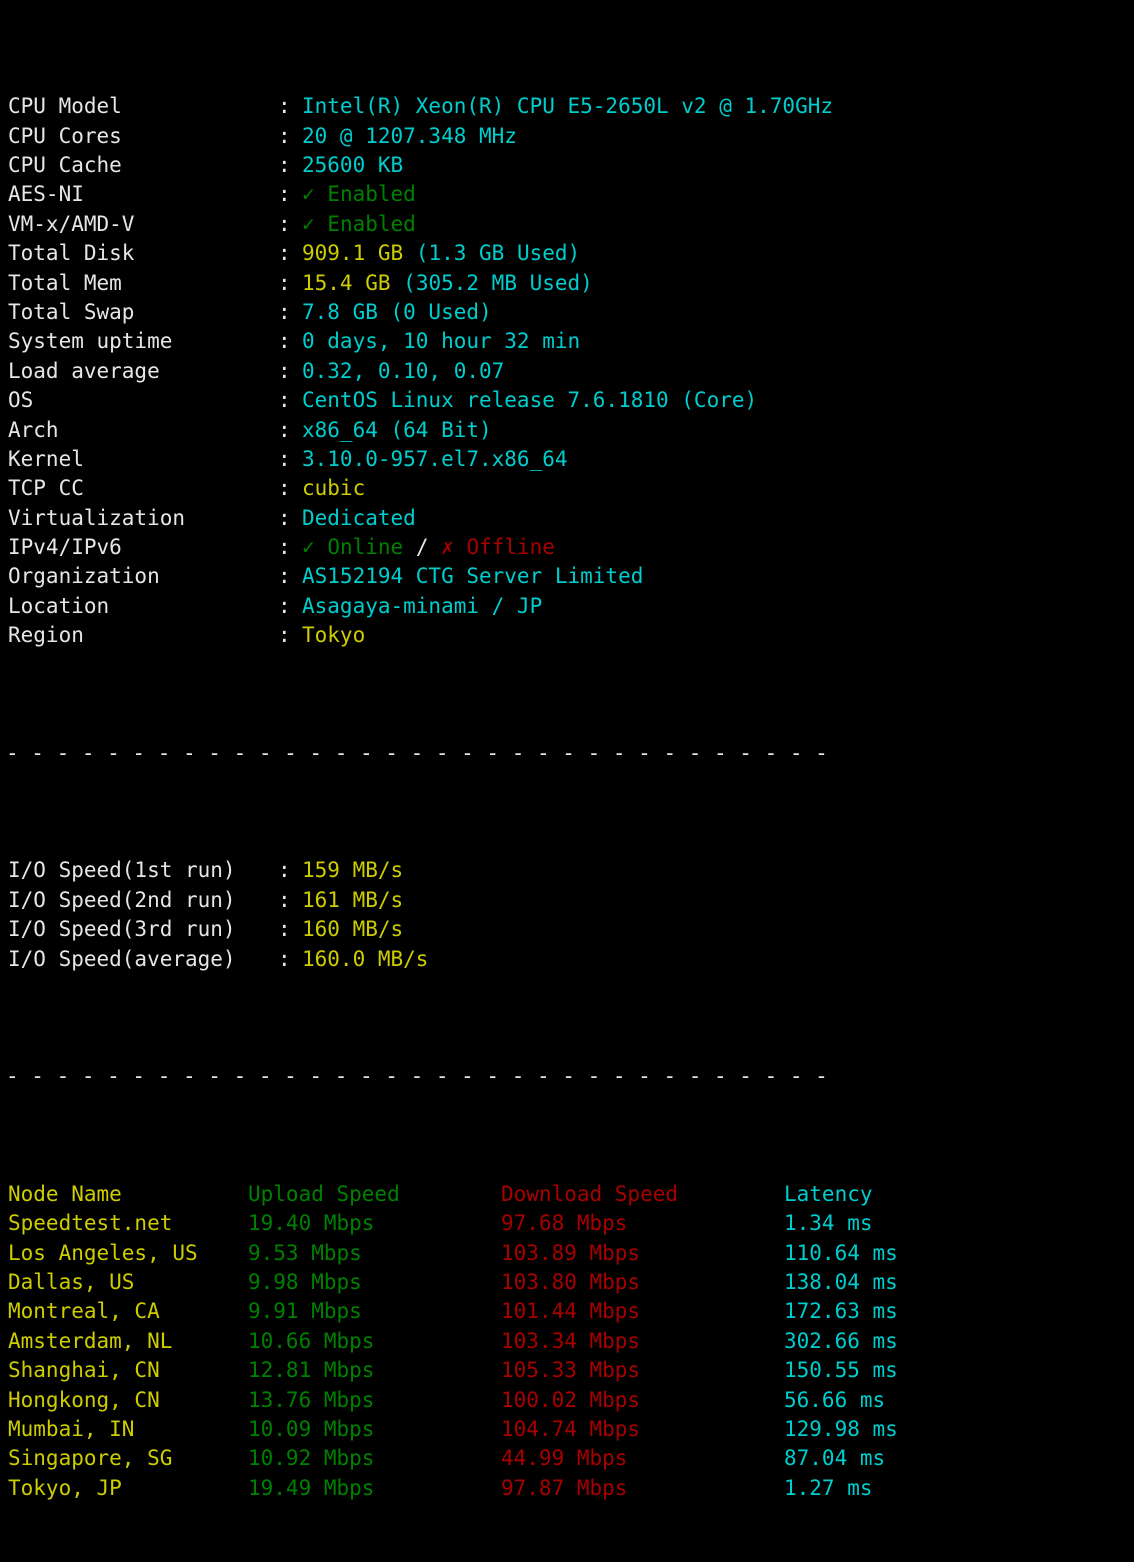  What do you see at coordinates (84, 576) in the screenshot?
I see `info-label: Organization` at bounding box center [84, 576].